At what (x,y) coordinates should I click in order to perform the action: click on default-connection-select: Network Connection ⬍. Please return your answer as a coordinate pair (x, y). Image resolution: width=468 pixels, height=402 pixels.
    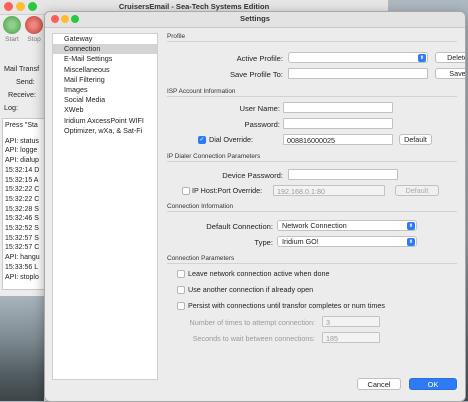
    Looking at the image, I should click on (347, 225).